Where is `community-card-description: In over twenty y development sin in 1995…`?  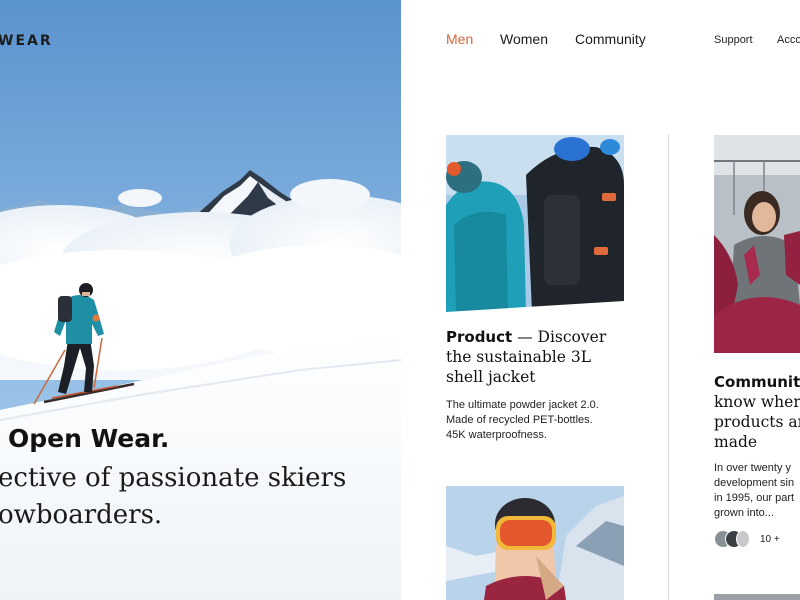
community-card-description: In over twenty y development sin in 1995… is located at coordinates (757, 491).